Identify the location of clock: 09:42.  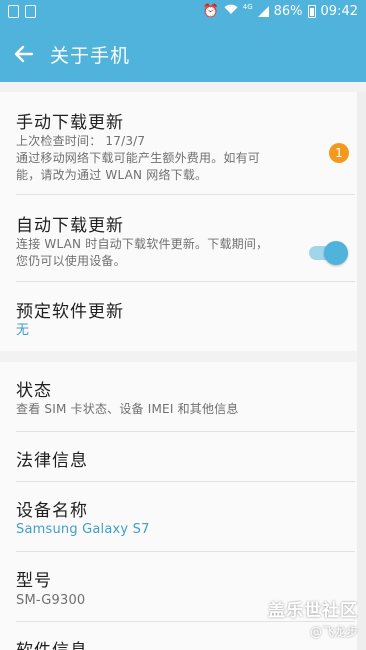
(339, 11).